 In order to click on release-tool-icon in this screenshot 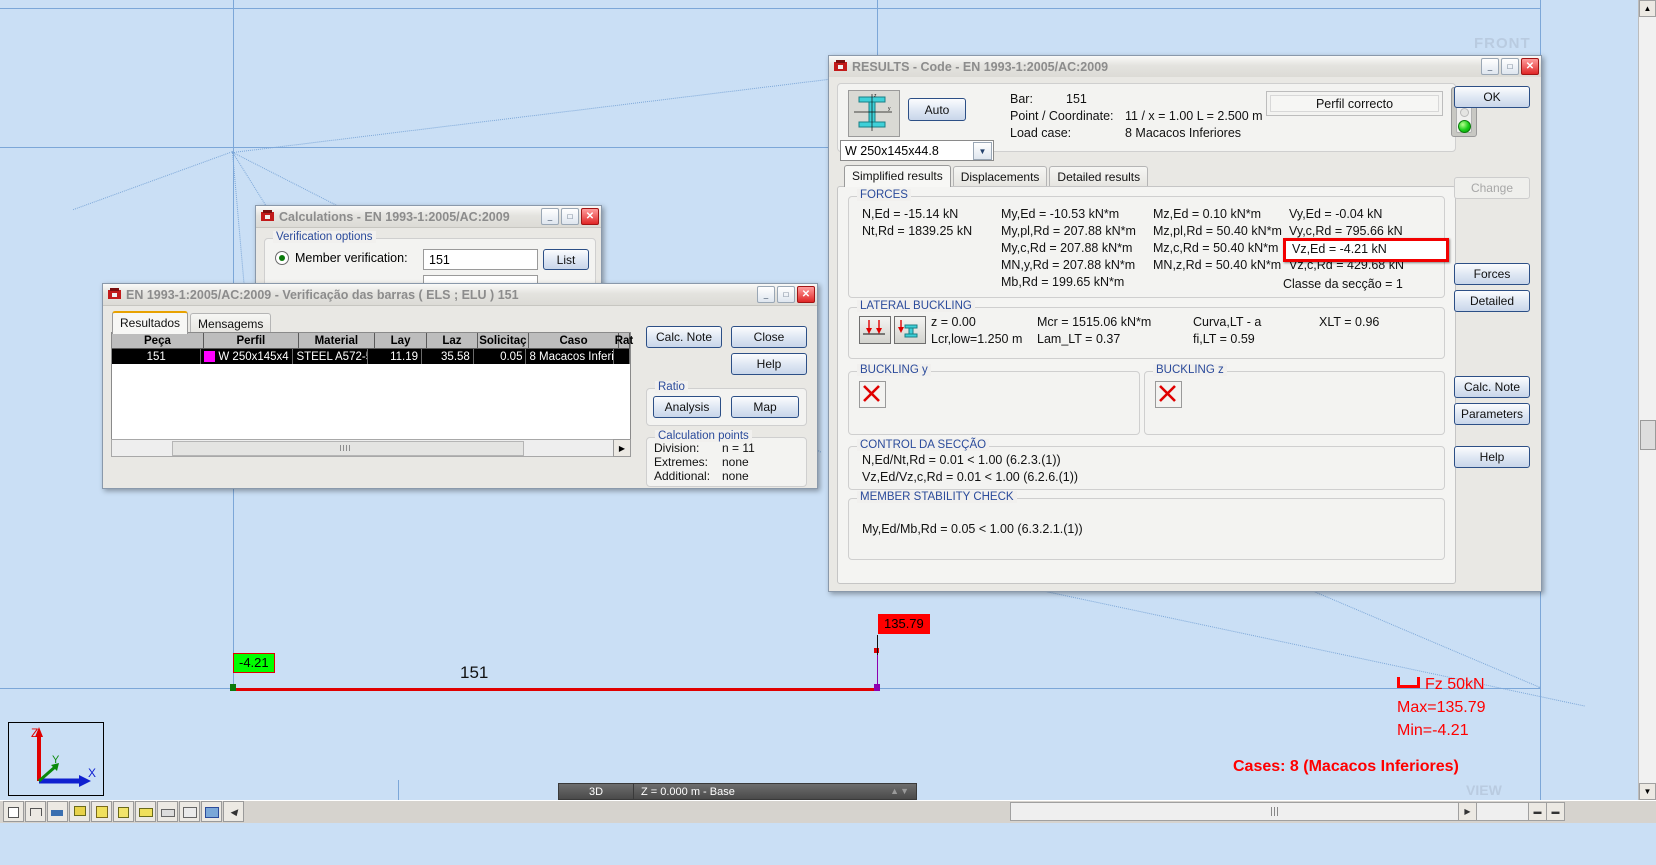, I will do `click(123, 811)`.